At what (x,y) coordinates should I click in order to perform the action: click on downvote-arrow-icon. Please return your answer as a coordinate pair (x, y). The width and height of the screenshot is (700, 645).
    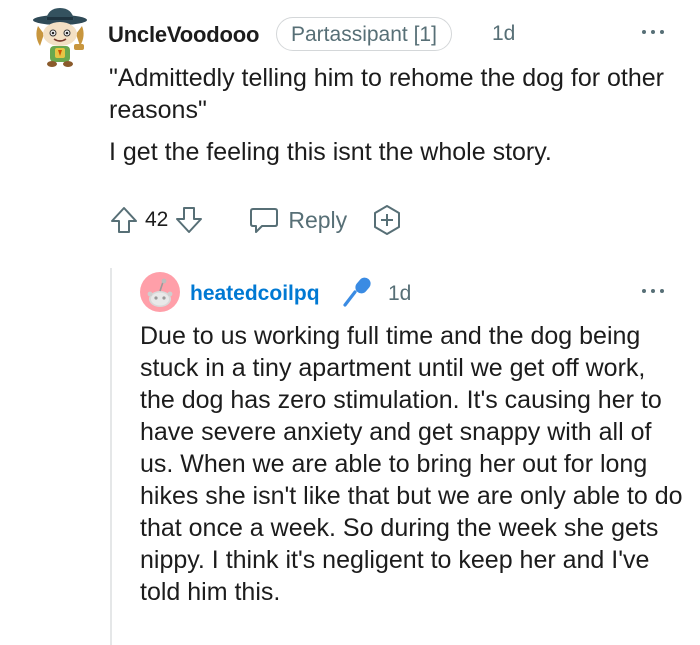
    Looking at the image, I should click on (189, 220).